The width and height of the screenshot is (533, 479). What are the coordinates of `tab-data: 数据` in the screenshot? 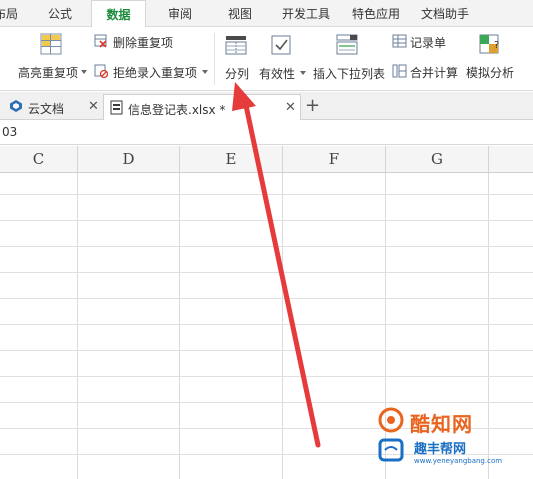 It's located at (118, 14).